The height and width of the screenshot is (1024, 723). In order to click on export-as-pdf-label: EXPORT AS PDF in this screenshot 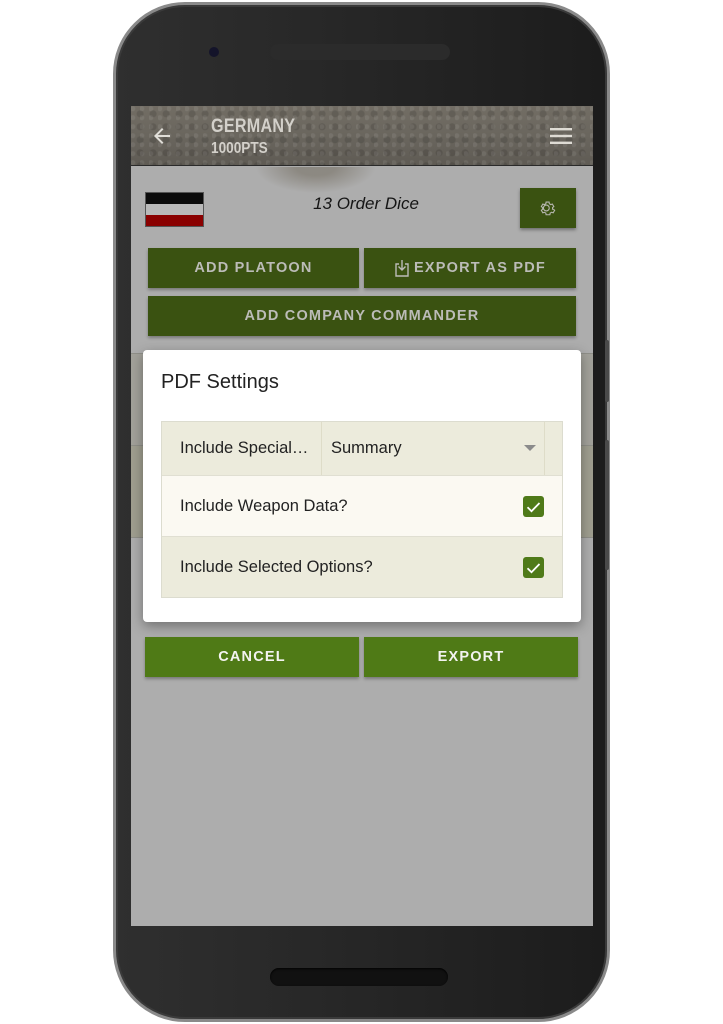, I will do `click(480, 268)`.